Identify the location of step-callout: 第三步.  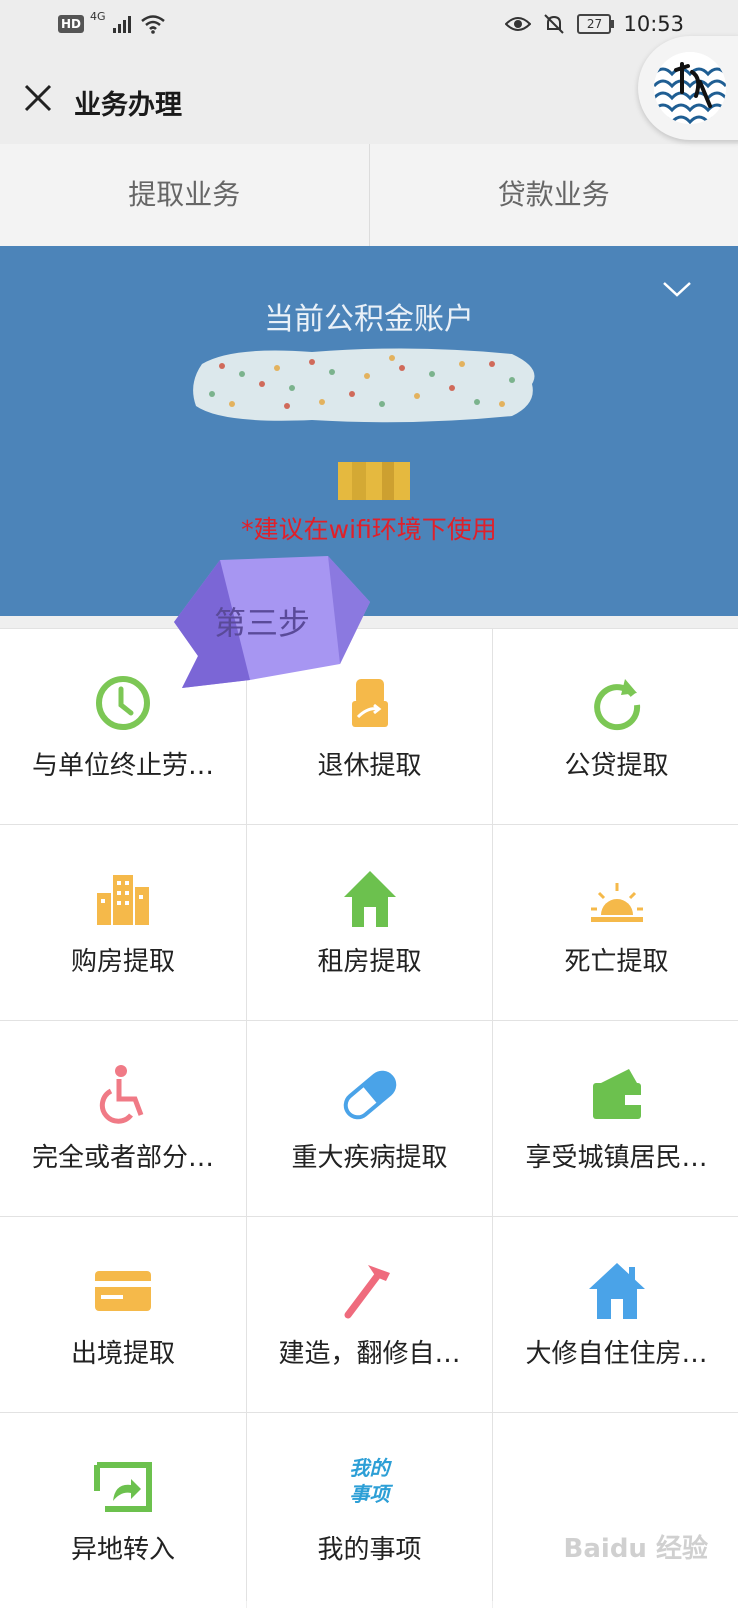
(275, 632).